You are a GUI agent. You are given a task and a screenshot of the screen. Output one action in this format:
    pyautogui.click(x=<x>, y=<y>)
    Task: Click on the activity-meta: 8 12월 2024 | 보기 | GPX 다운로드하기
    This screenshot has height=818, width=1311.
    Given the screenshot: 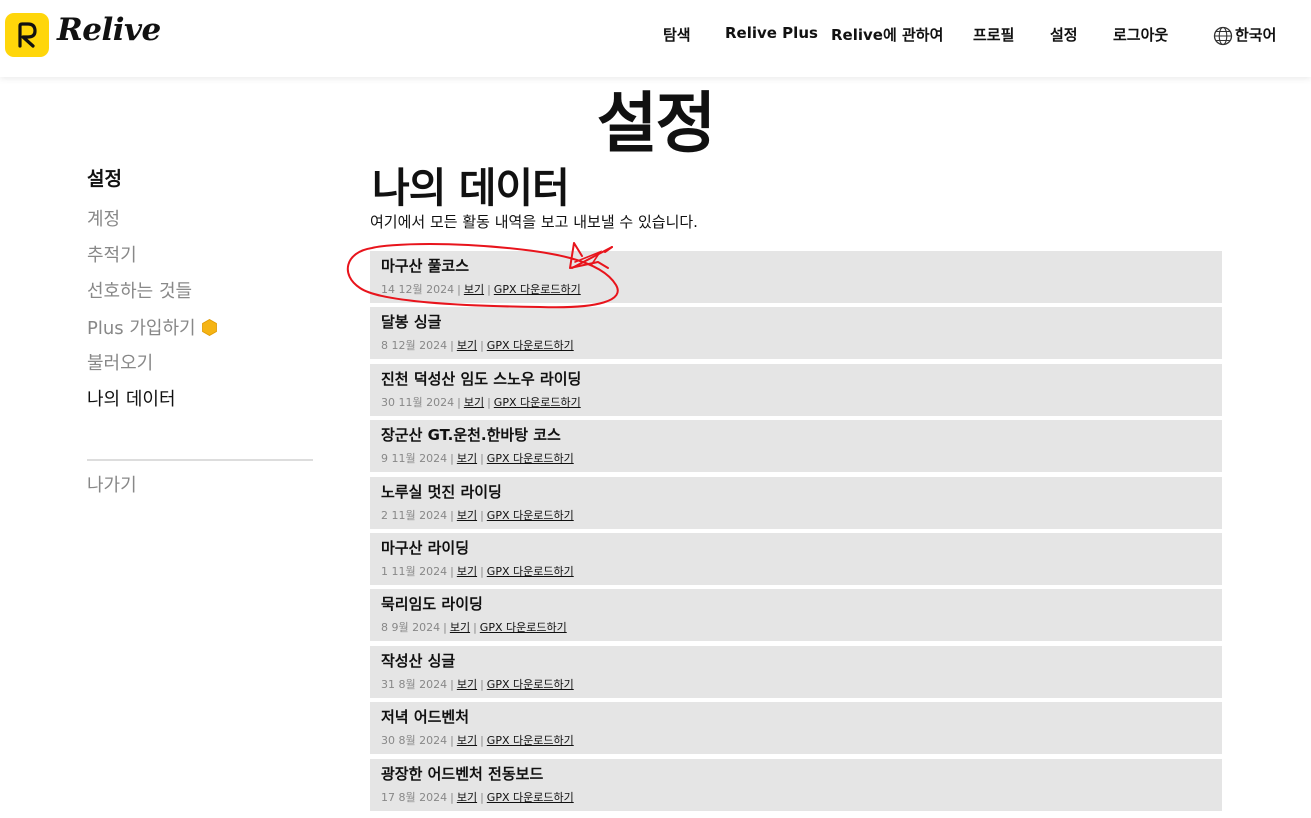 What is the action you would take?
    pyautogui.click(x=477, y=345)
    